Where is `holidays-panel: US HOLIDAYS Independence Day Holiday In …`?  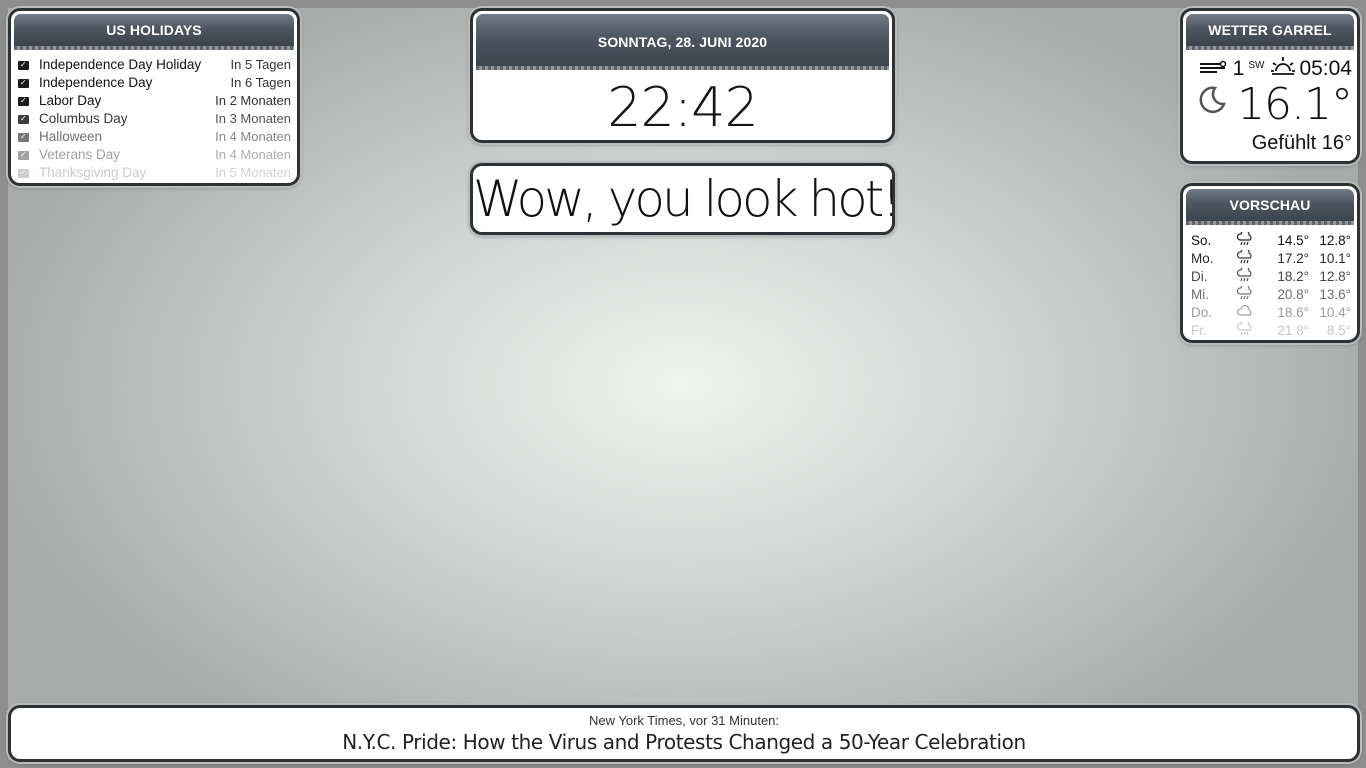
holidays-panel: US HOLIDAYS Independence Day Holiday In … is located at coordinates (154, 97).